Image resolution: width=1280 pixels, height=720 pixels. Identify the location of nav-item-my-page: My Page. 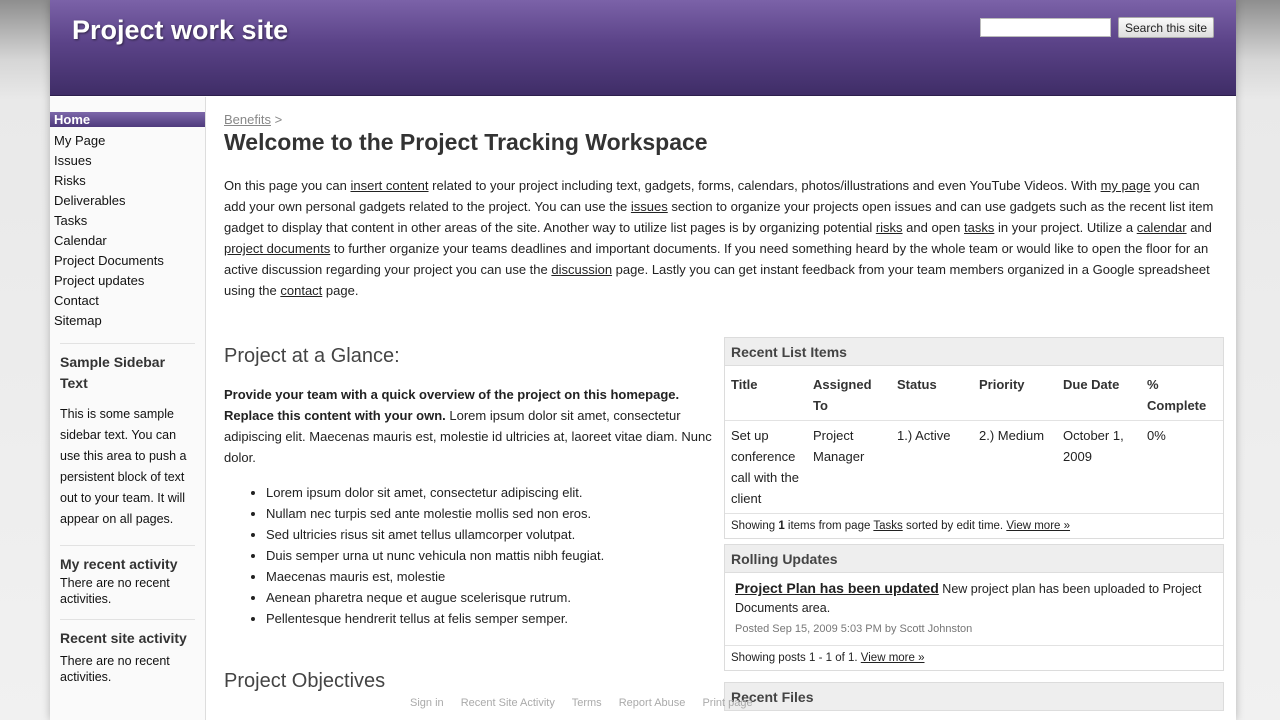
(127, 141).